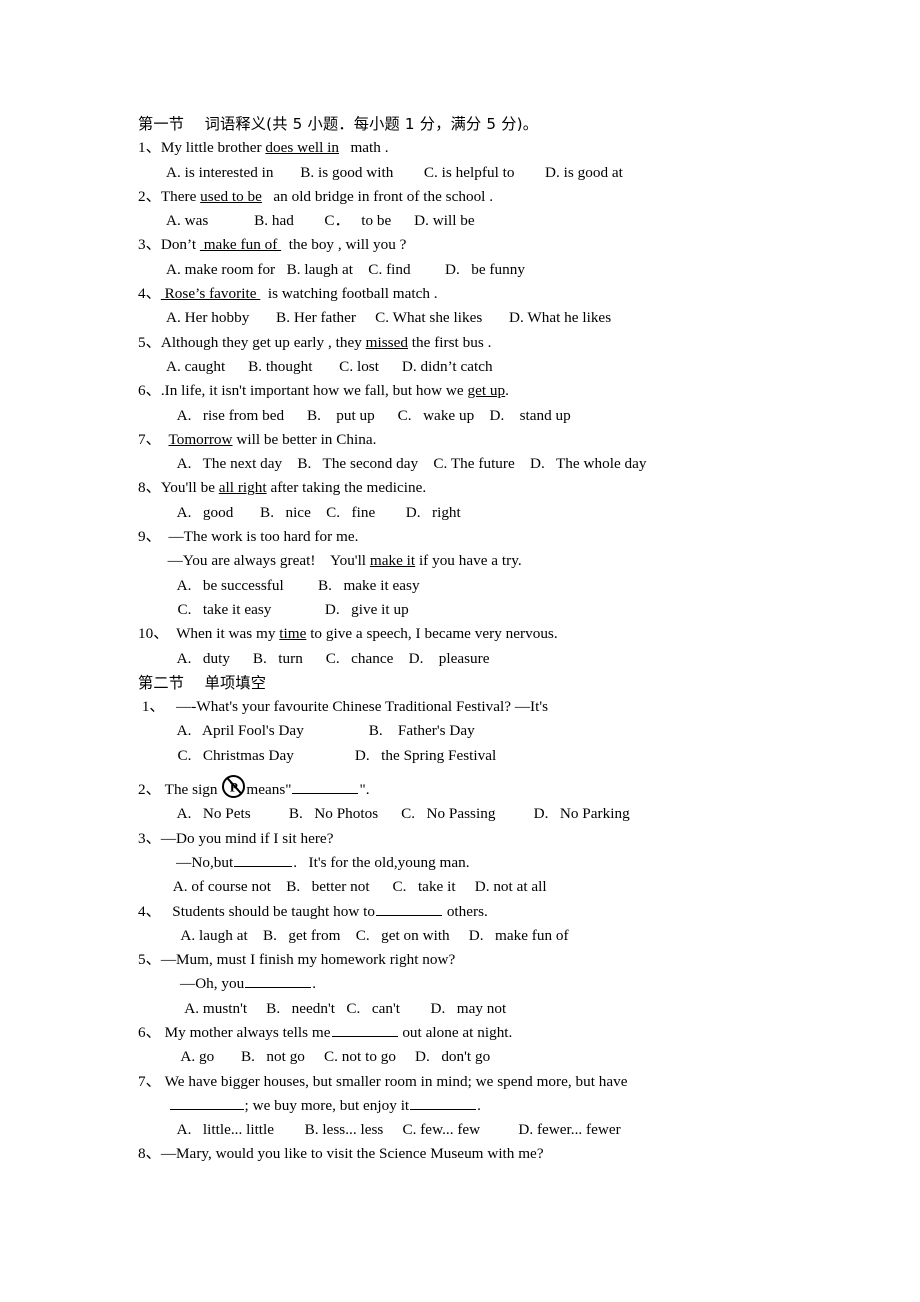 The height and width of the screenshot is (1302, 920). What do you see at coordinates (186, 862) in the screenshot?
I see `dialog-text: —No,but` at bounding box center [186, 862].